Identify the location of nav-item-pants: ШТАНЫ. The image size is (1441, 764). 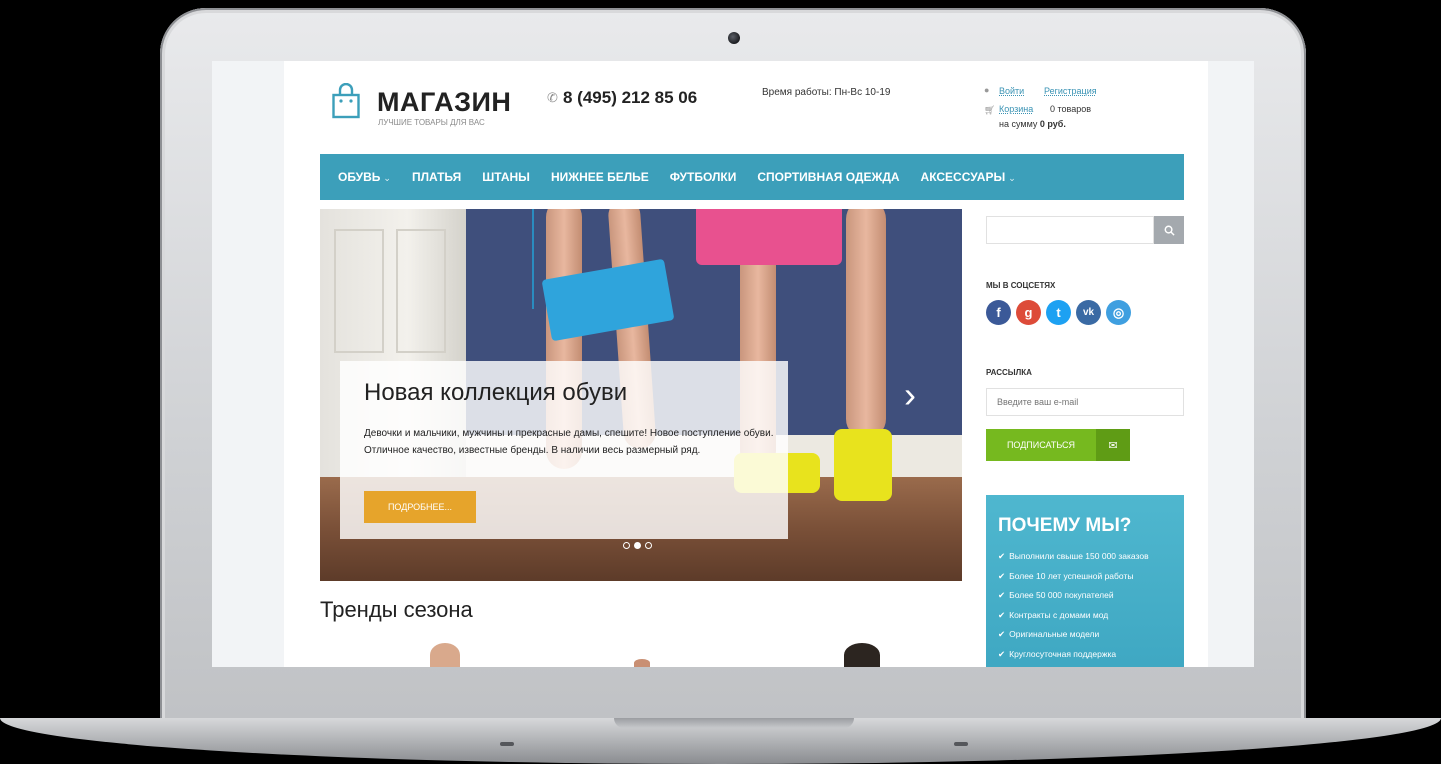
(506, 177).